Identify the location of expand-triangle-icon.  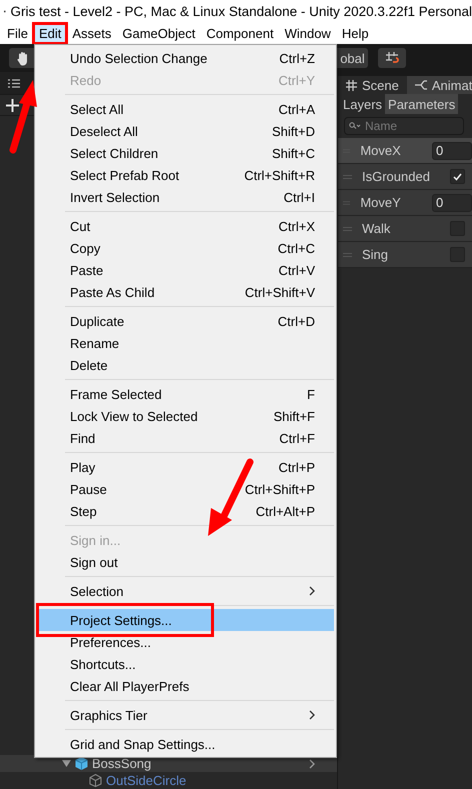
(66, 764).